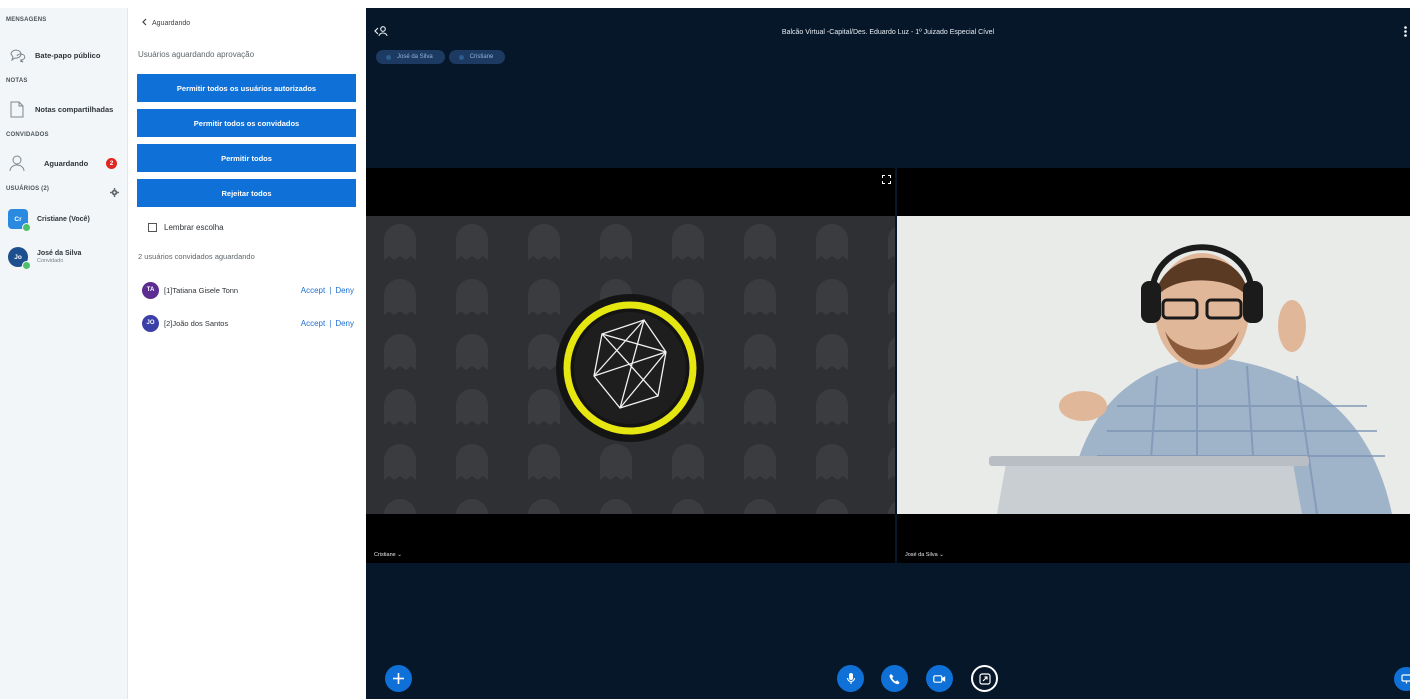 Image resolution: width=1410 pixels, height=699 pixels. What do you see at coordinates (1405, 679) in the screenshot?
I see `presentation-icon` at bounding box center [1405, 679].